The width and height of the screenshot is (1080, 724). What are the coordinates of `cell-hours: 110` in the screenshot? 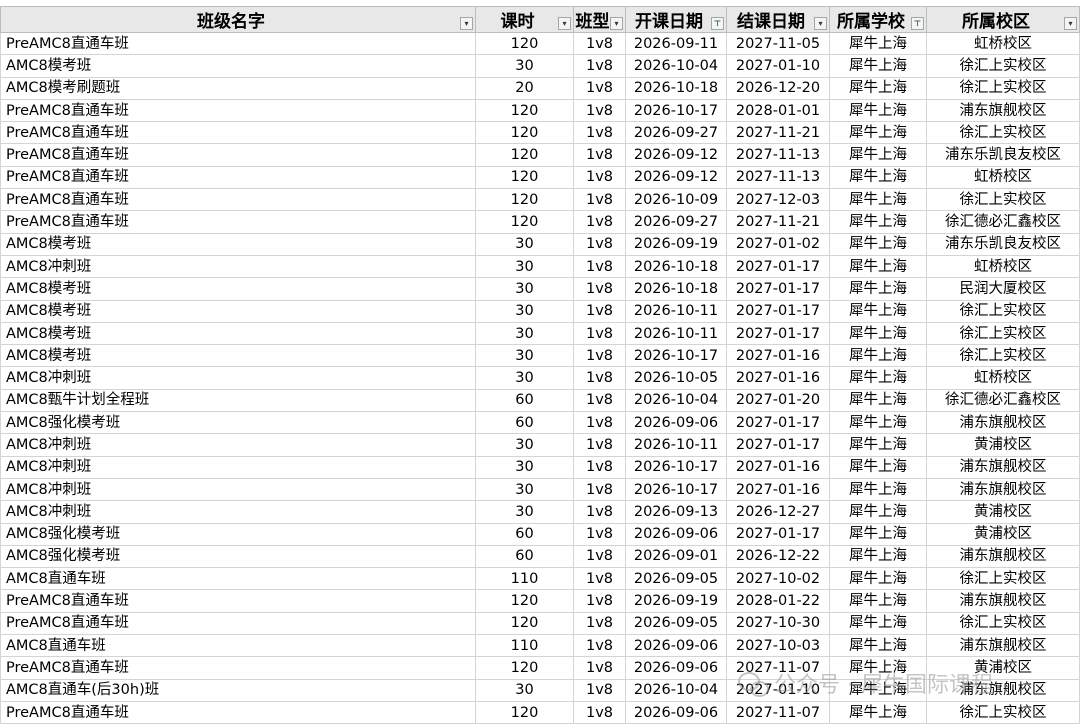 It's located at (524, 579).